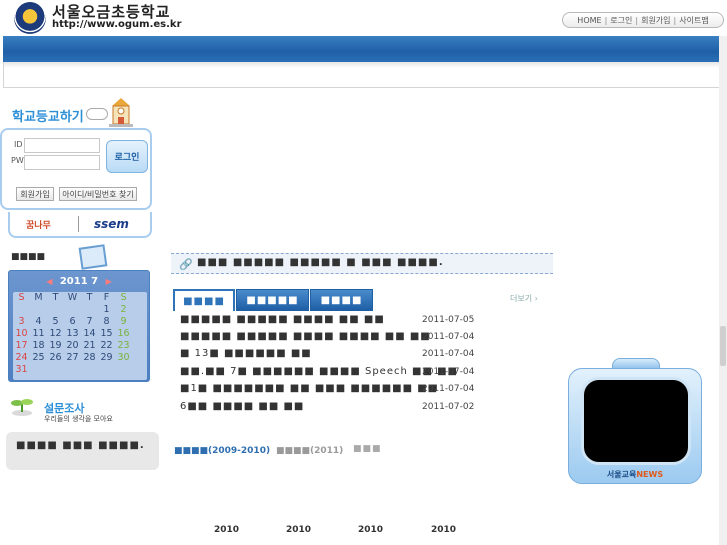 This screenshot has width=727, height=545. Describe the element at coordinates (309, 451) in the screenshot. I see `year-tab-2011: ■■■■(2011)` at that location.